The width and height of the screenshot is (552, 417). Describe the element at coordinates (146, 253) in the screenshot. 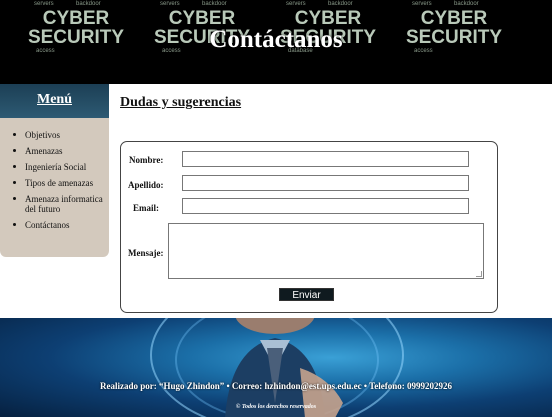

I see `mensaje-label: Mensaje:` at that location.